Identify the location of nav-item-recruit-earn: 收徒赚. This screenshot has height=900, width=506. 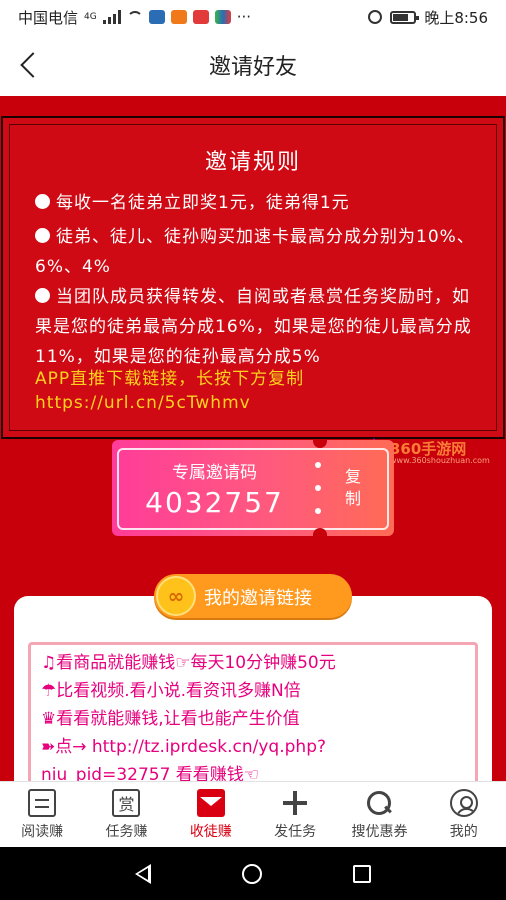
(211, 814).